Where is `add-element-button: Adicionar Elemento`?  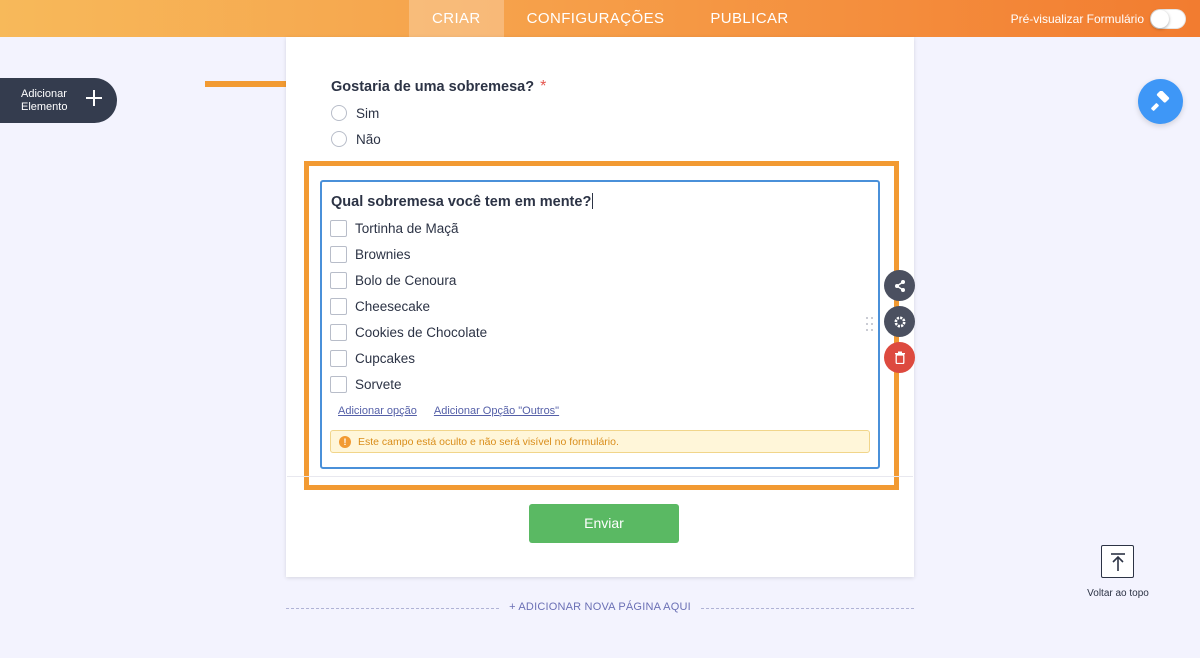
add-element-button: Adicionar Elemento is located at coordinates (58, 100).